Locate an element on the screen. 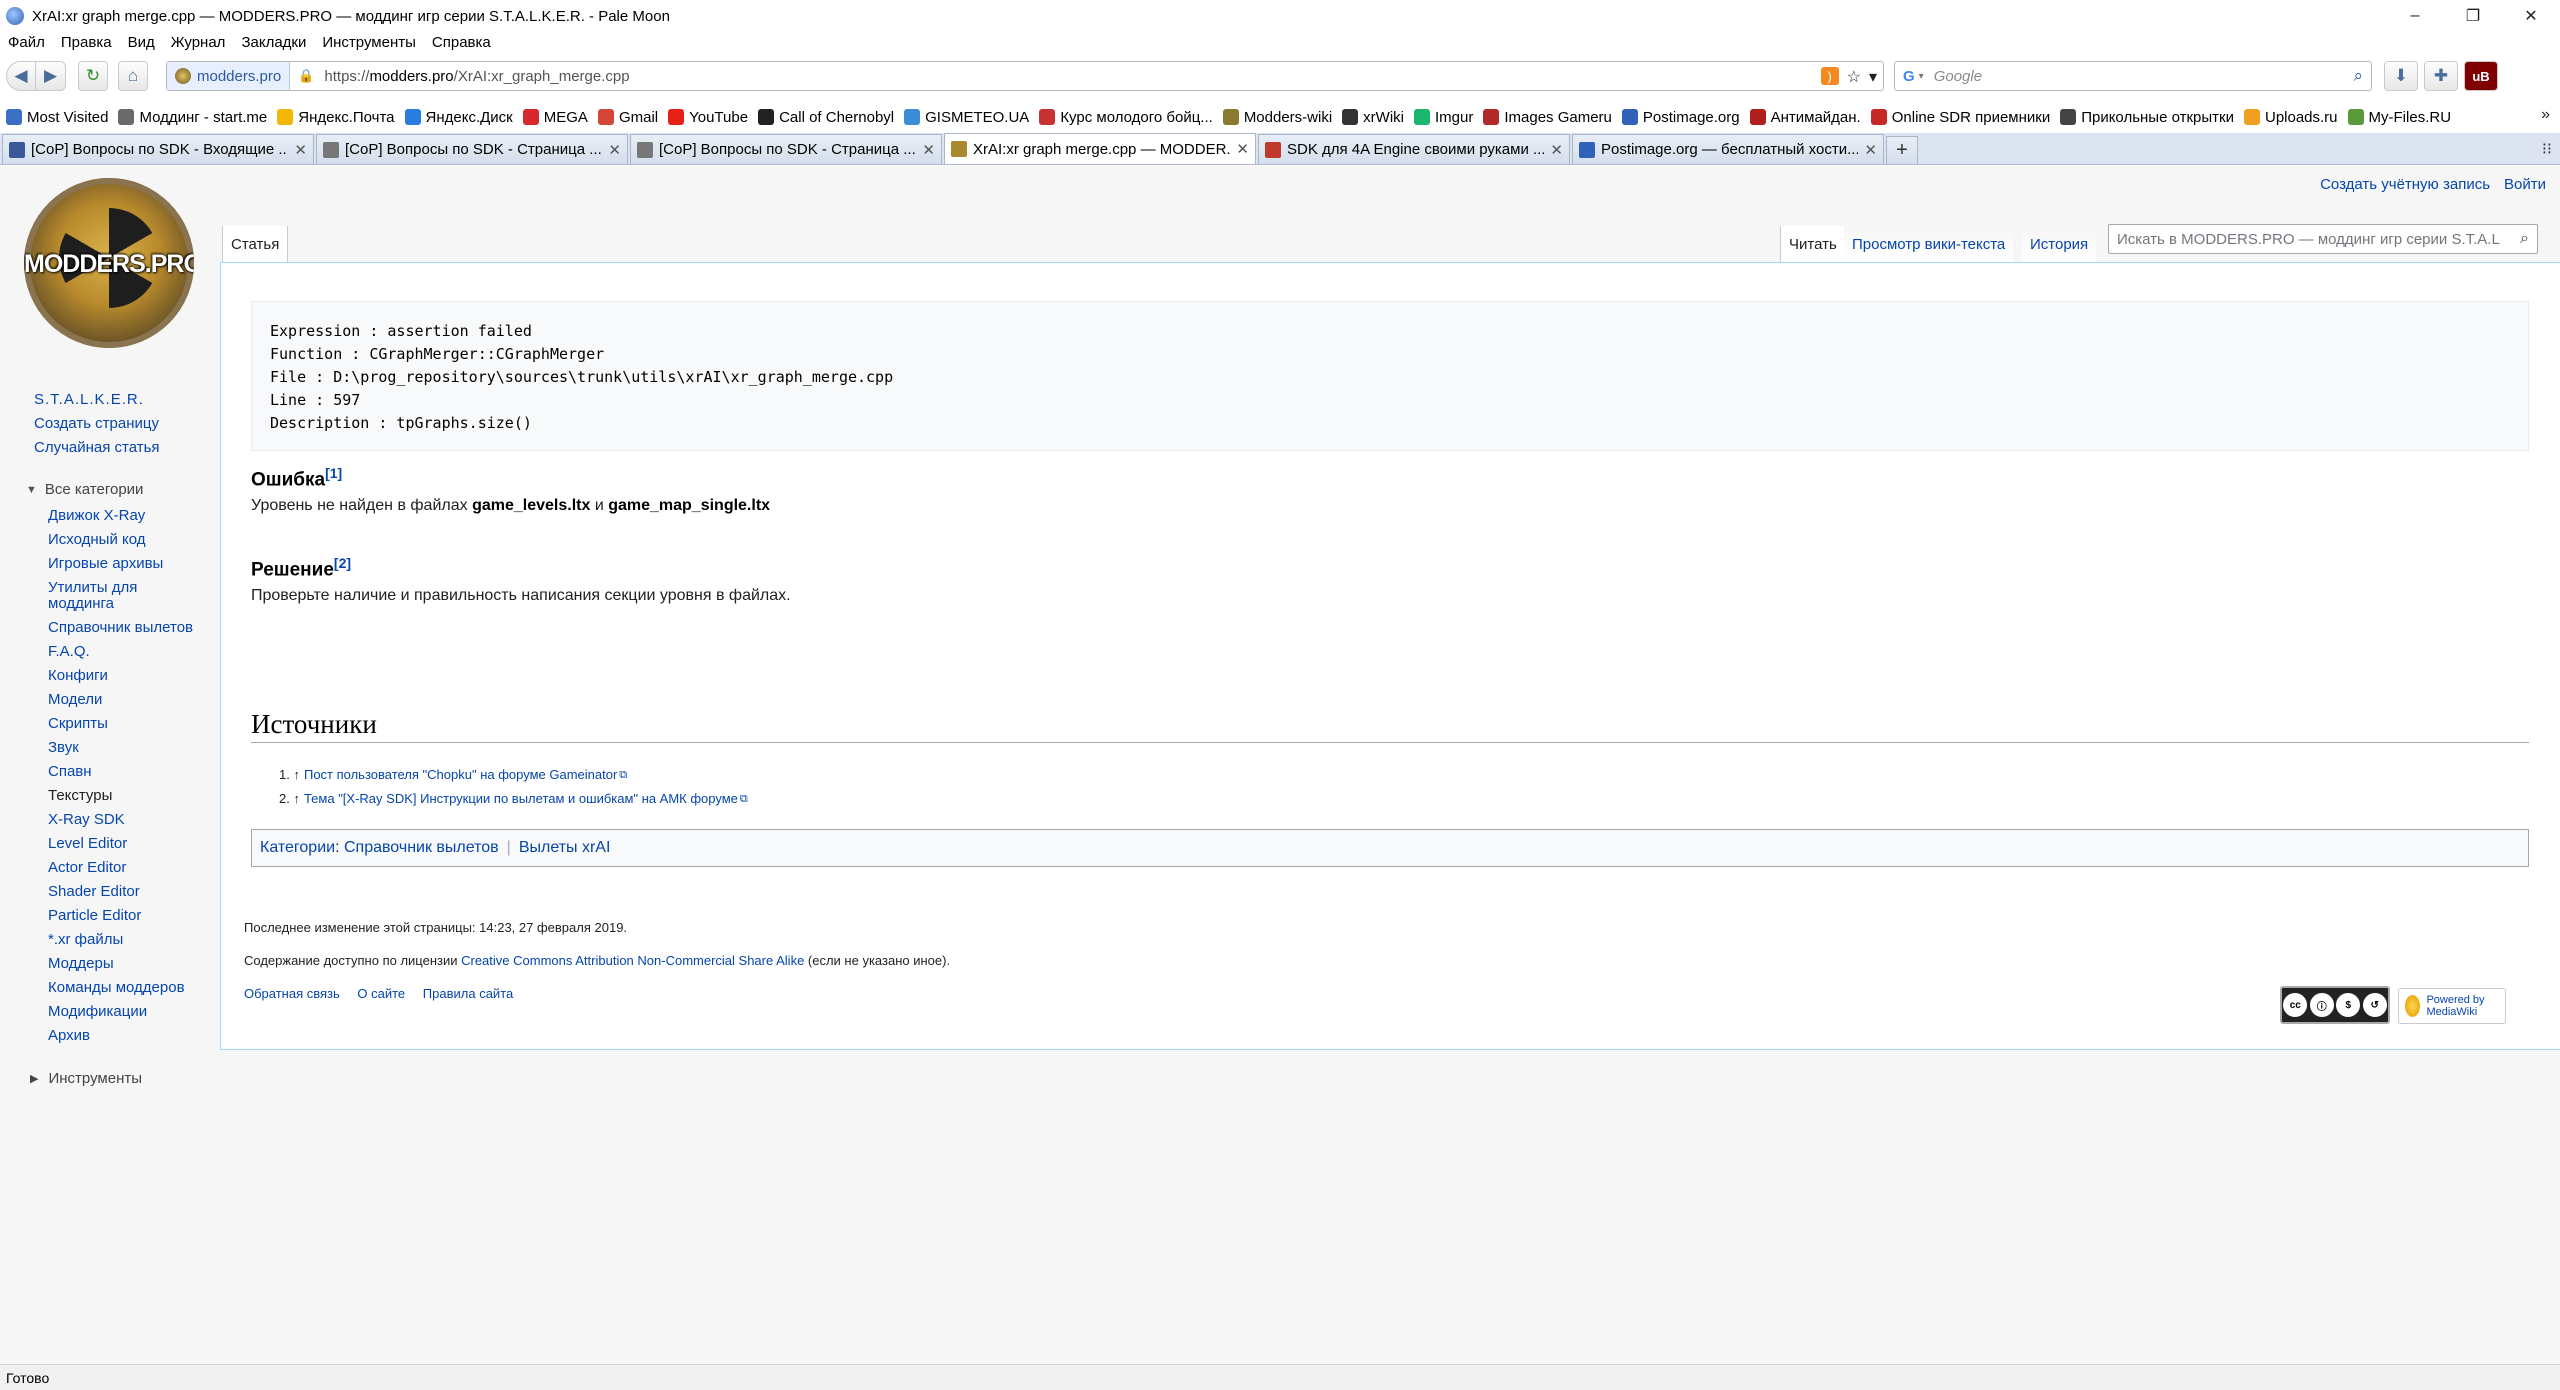 The height and width of the screenshot is (1390, 2560). sidebar-category-link: Particle Editor is located at coordinates (126, 916).